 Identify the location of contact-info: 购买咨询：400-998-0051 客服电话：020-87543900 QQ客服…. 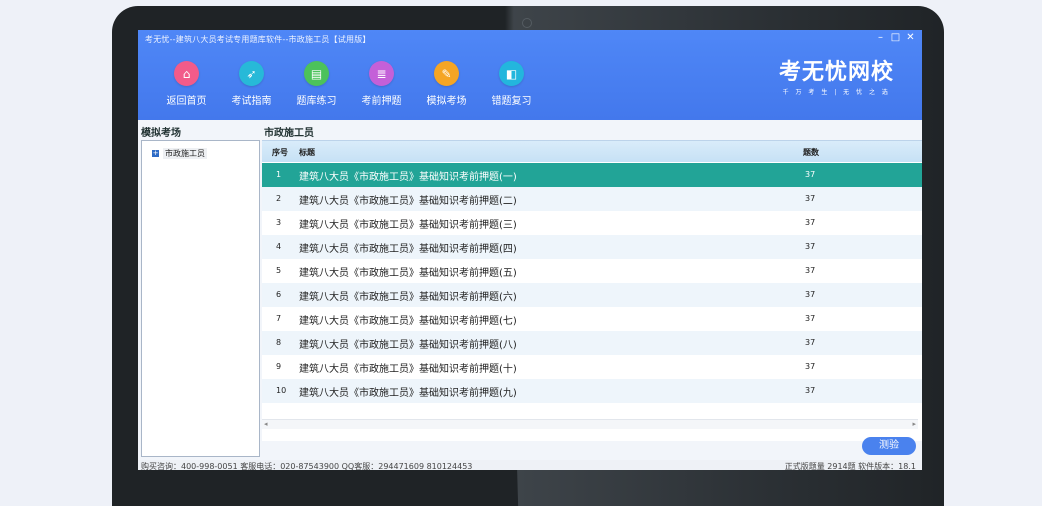
(307, 466).